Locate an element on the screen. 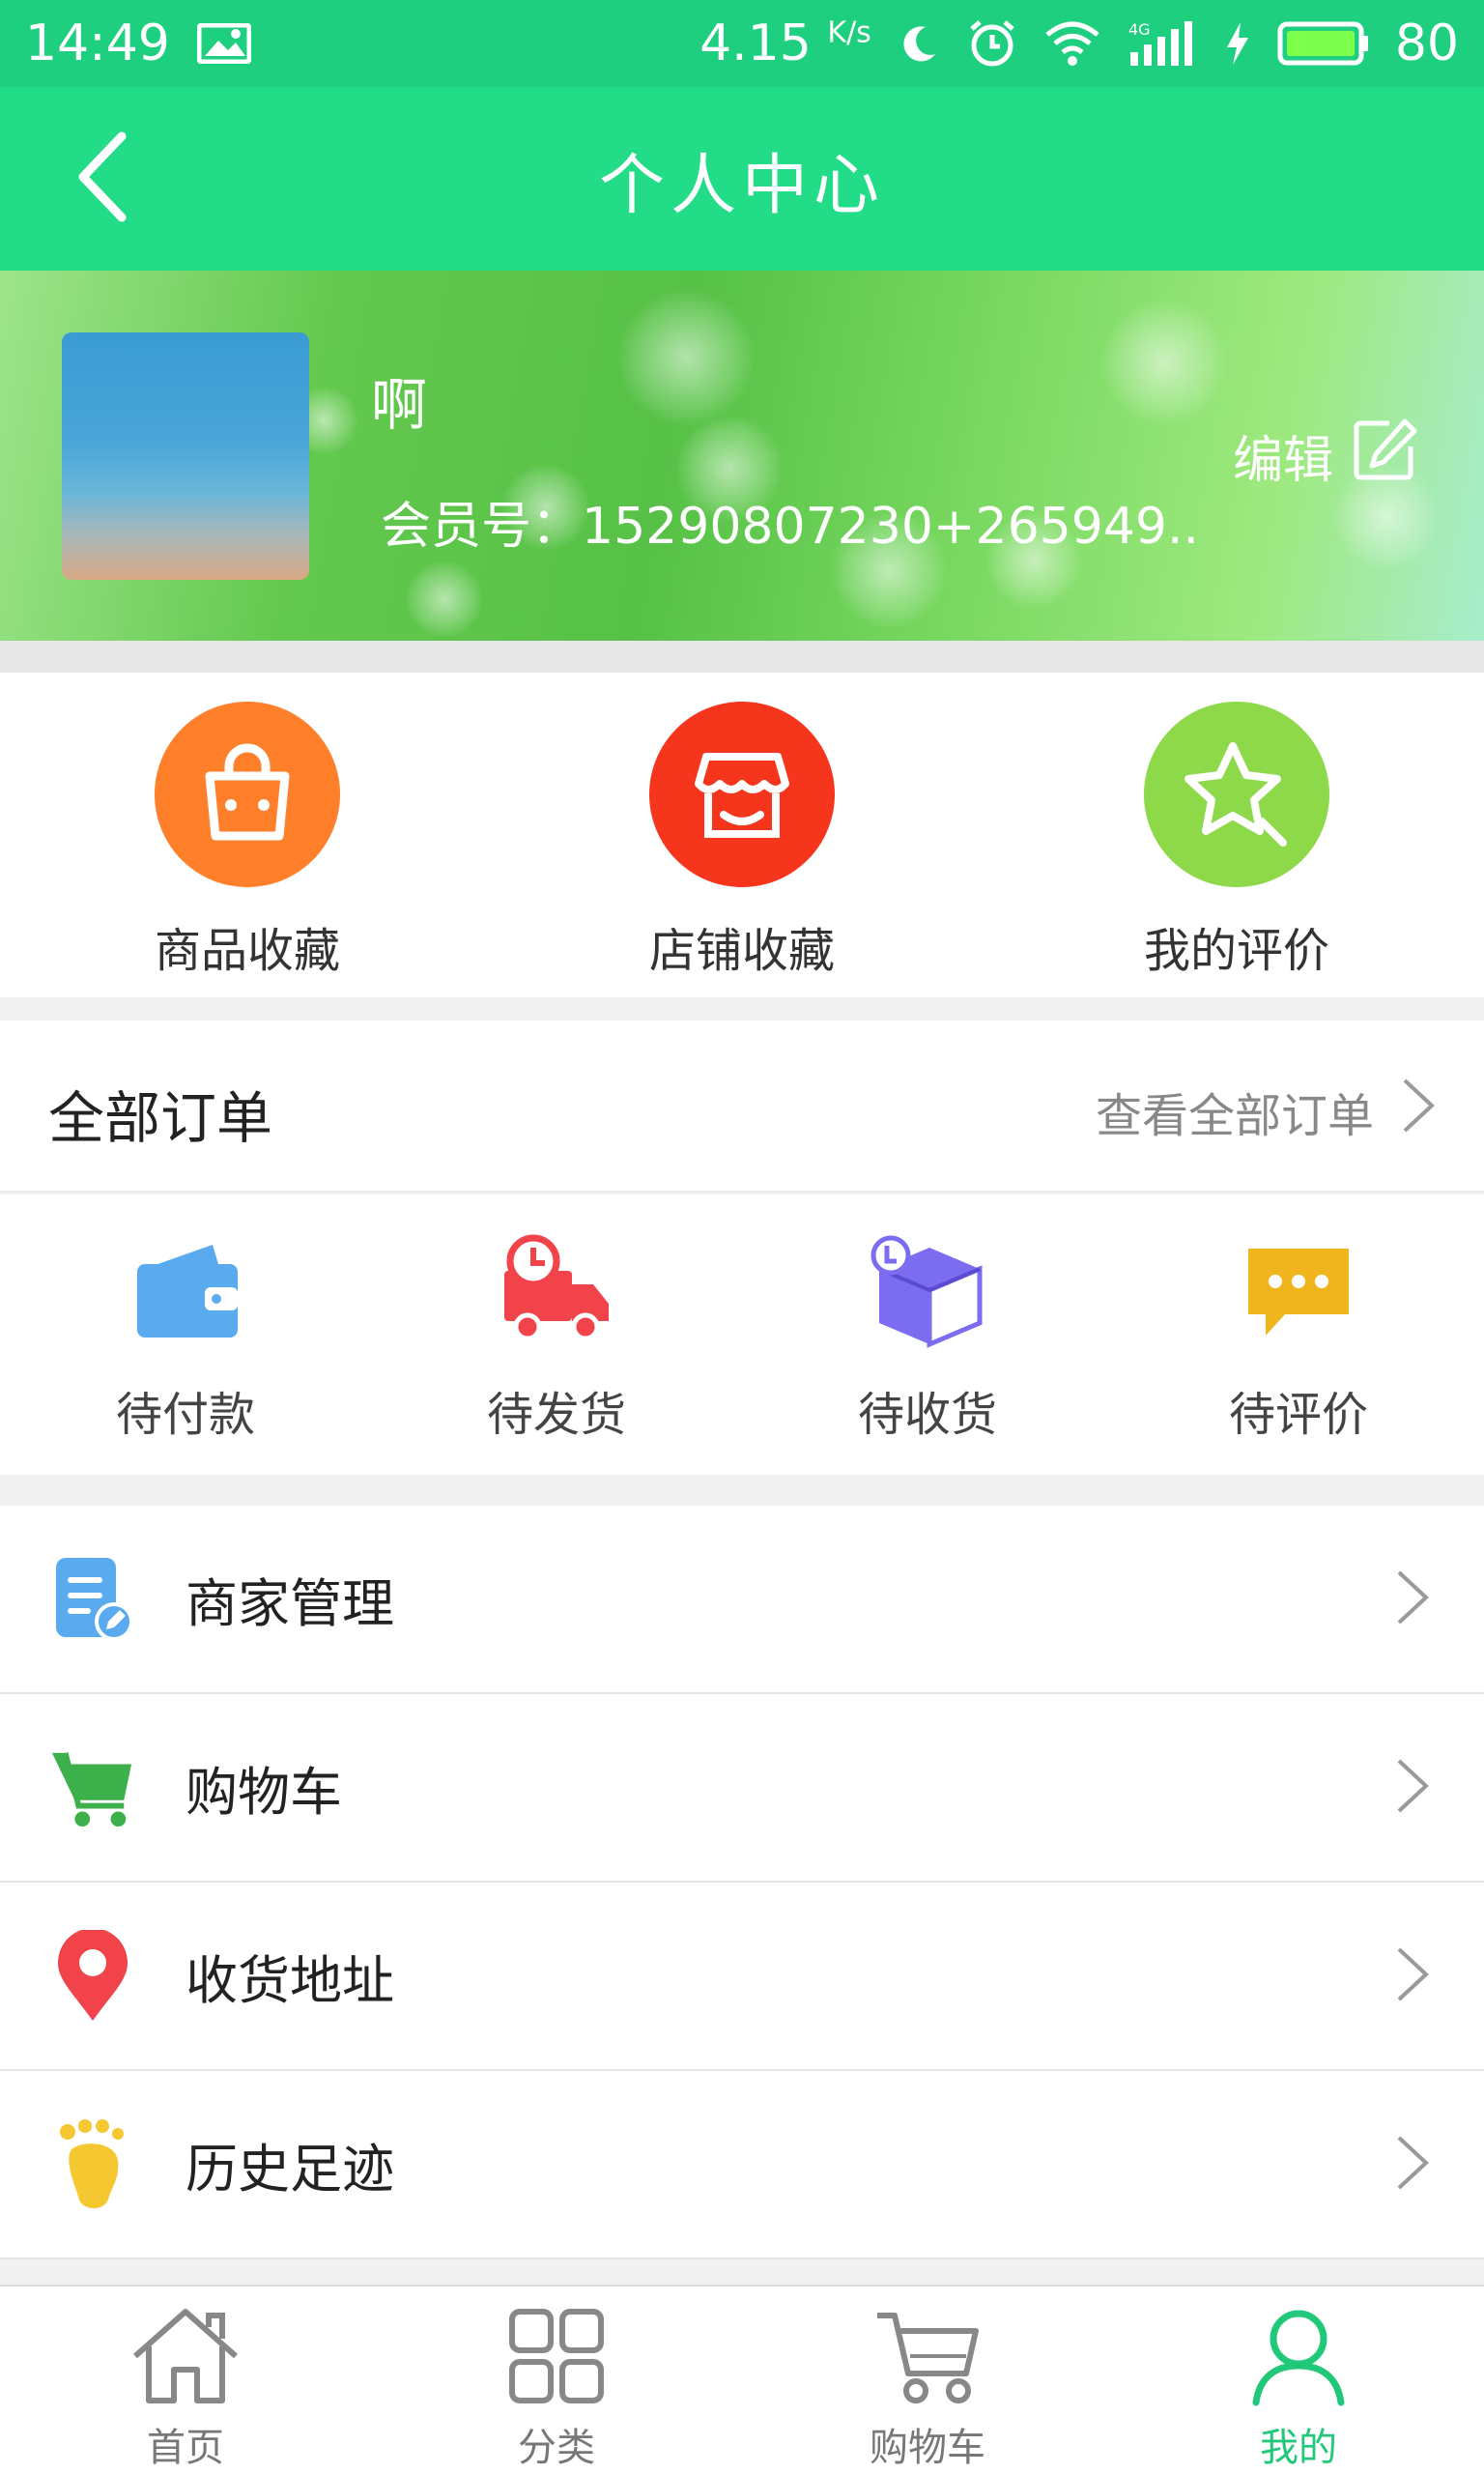  grid-icon is located at coordinates (556, 2358).